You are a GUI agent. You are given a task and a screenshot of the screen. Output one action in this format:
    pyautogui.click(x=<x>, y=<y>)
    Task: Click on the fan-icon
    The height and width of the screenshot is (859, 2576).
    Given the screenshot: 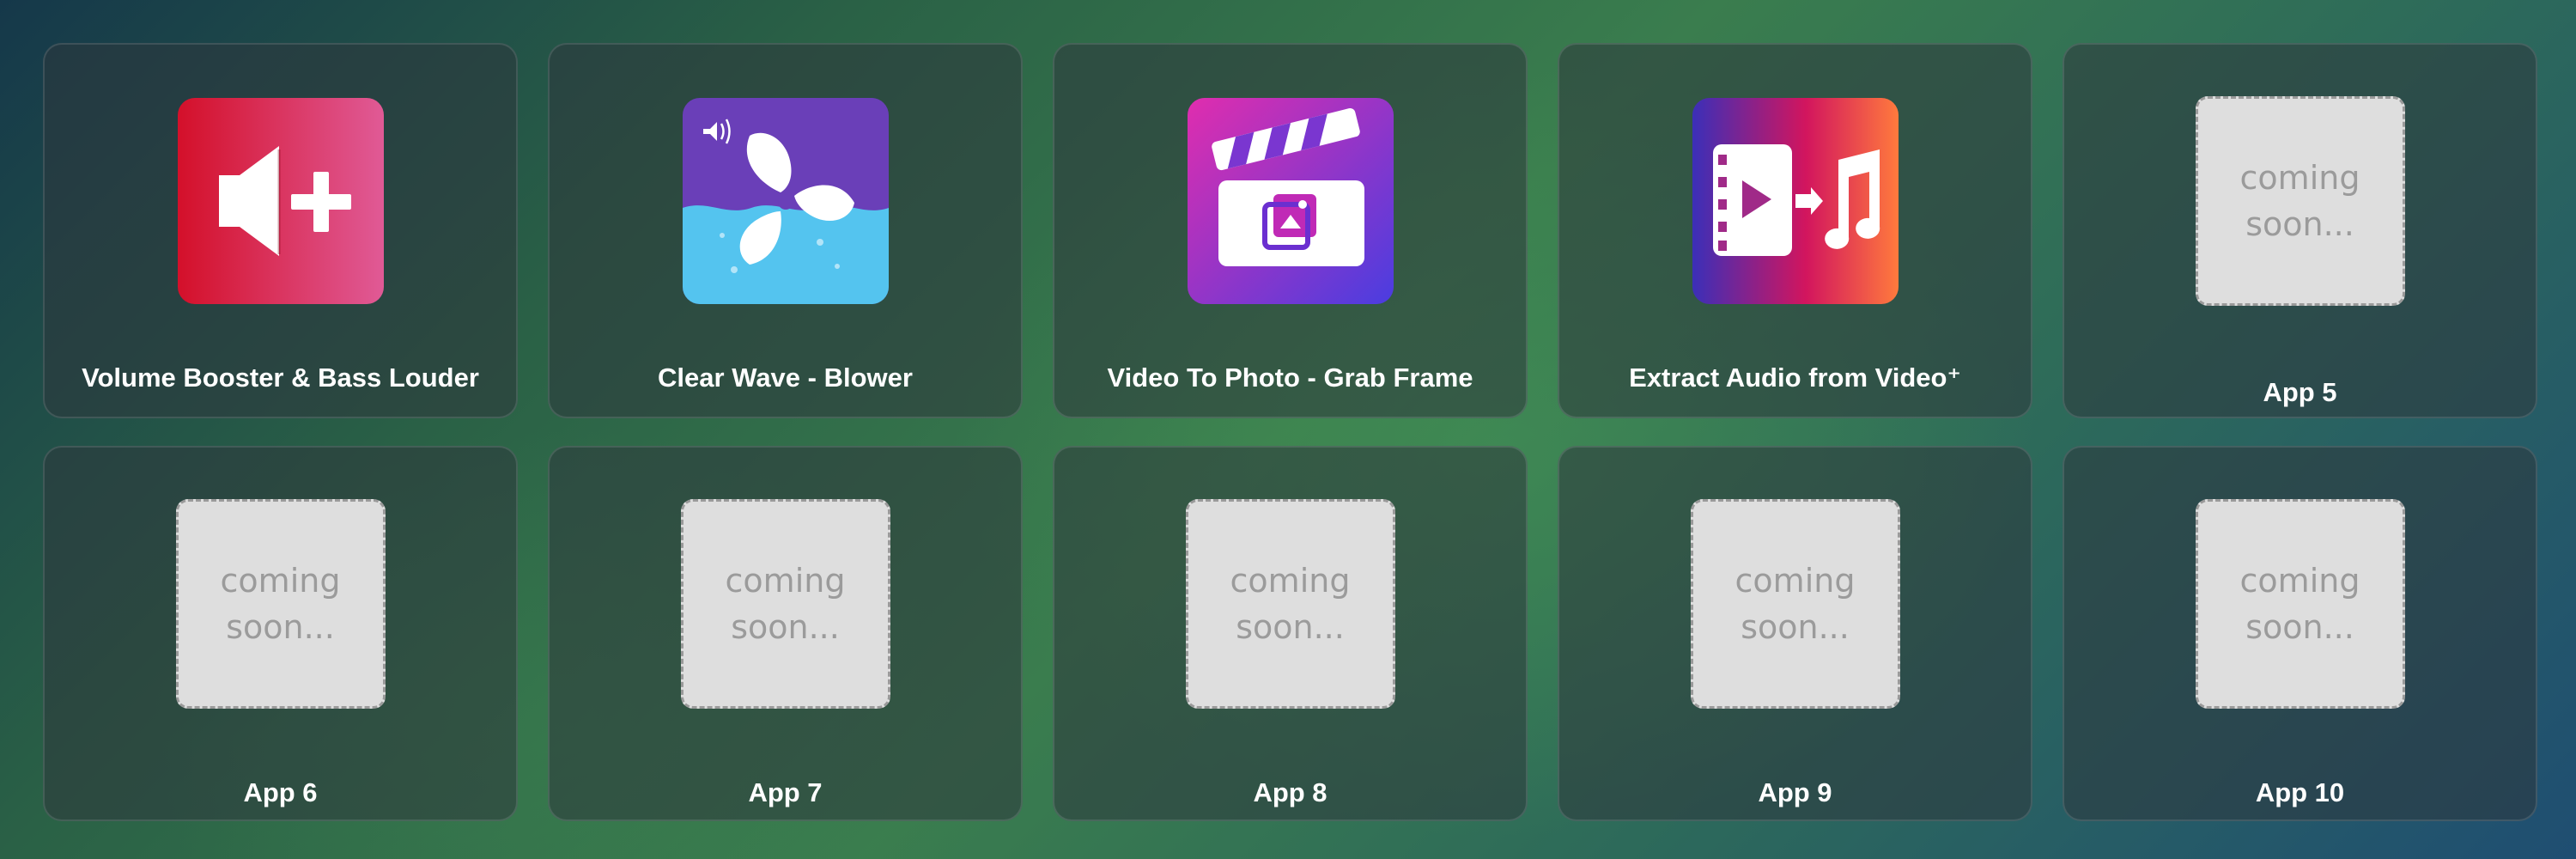 What is the action you would take?
    pyautogui.click(x=786, y=201)
    